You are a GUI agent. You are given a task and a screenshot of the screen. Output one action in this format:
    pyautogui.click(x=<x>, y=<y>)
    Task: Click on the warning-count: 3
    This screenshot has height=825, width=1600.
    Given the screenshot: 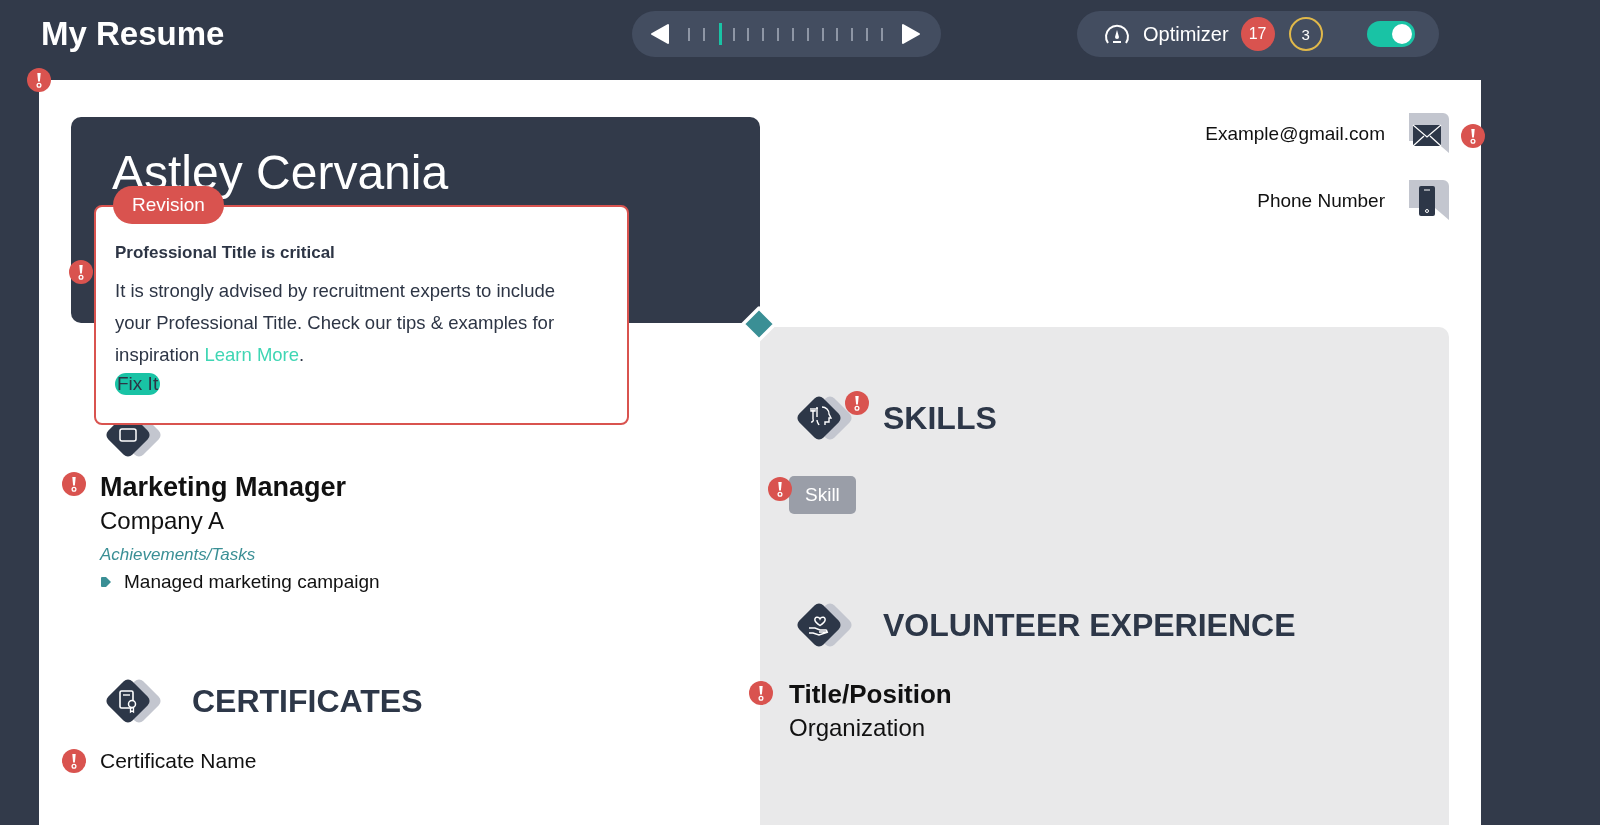 What is the action you would take?
    pyautogui.click(x=1305, y=34)
    